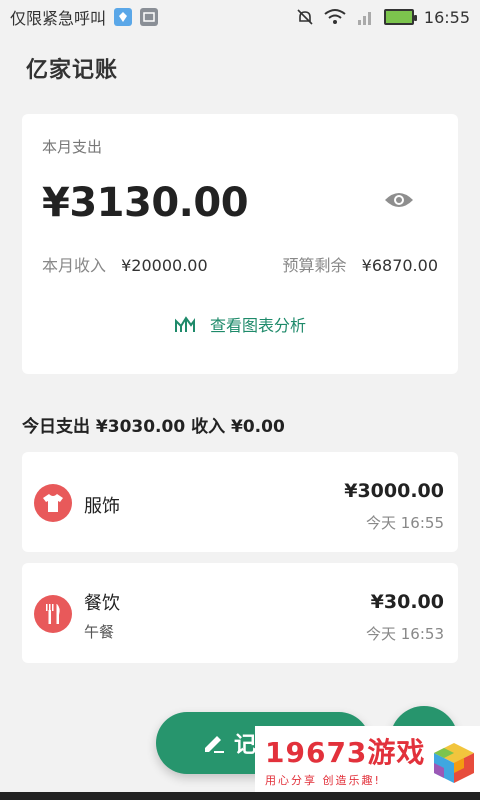 The width and height of the screenshot is (480, 800). Describe the element at coordinates (102, 506) in the screenshot. I see `record-category: 服饰` at that location.